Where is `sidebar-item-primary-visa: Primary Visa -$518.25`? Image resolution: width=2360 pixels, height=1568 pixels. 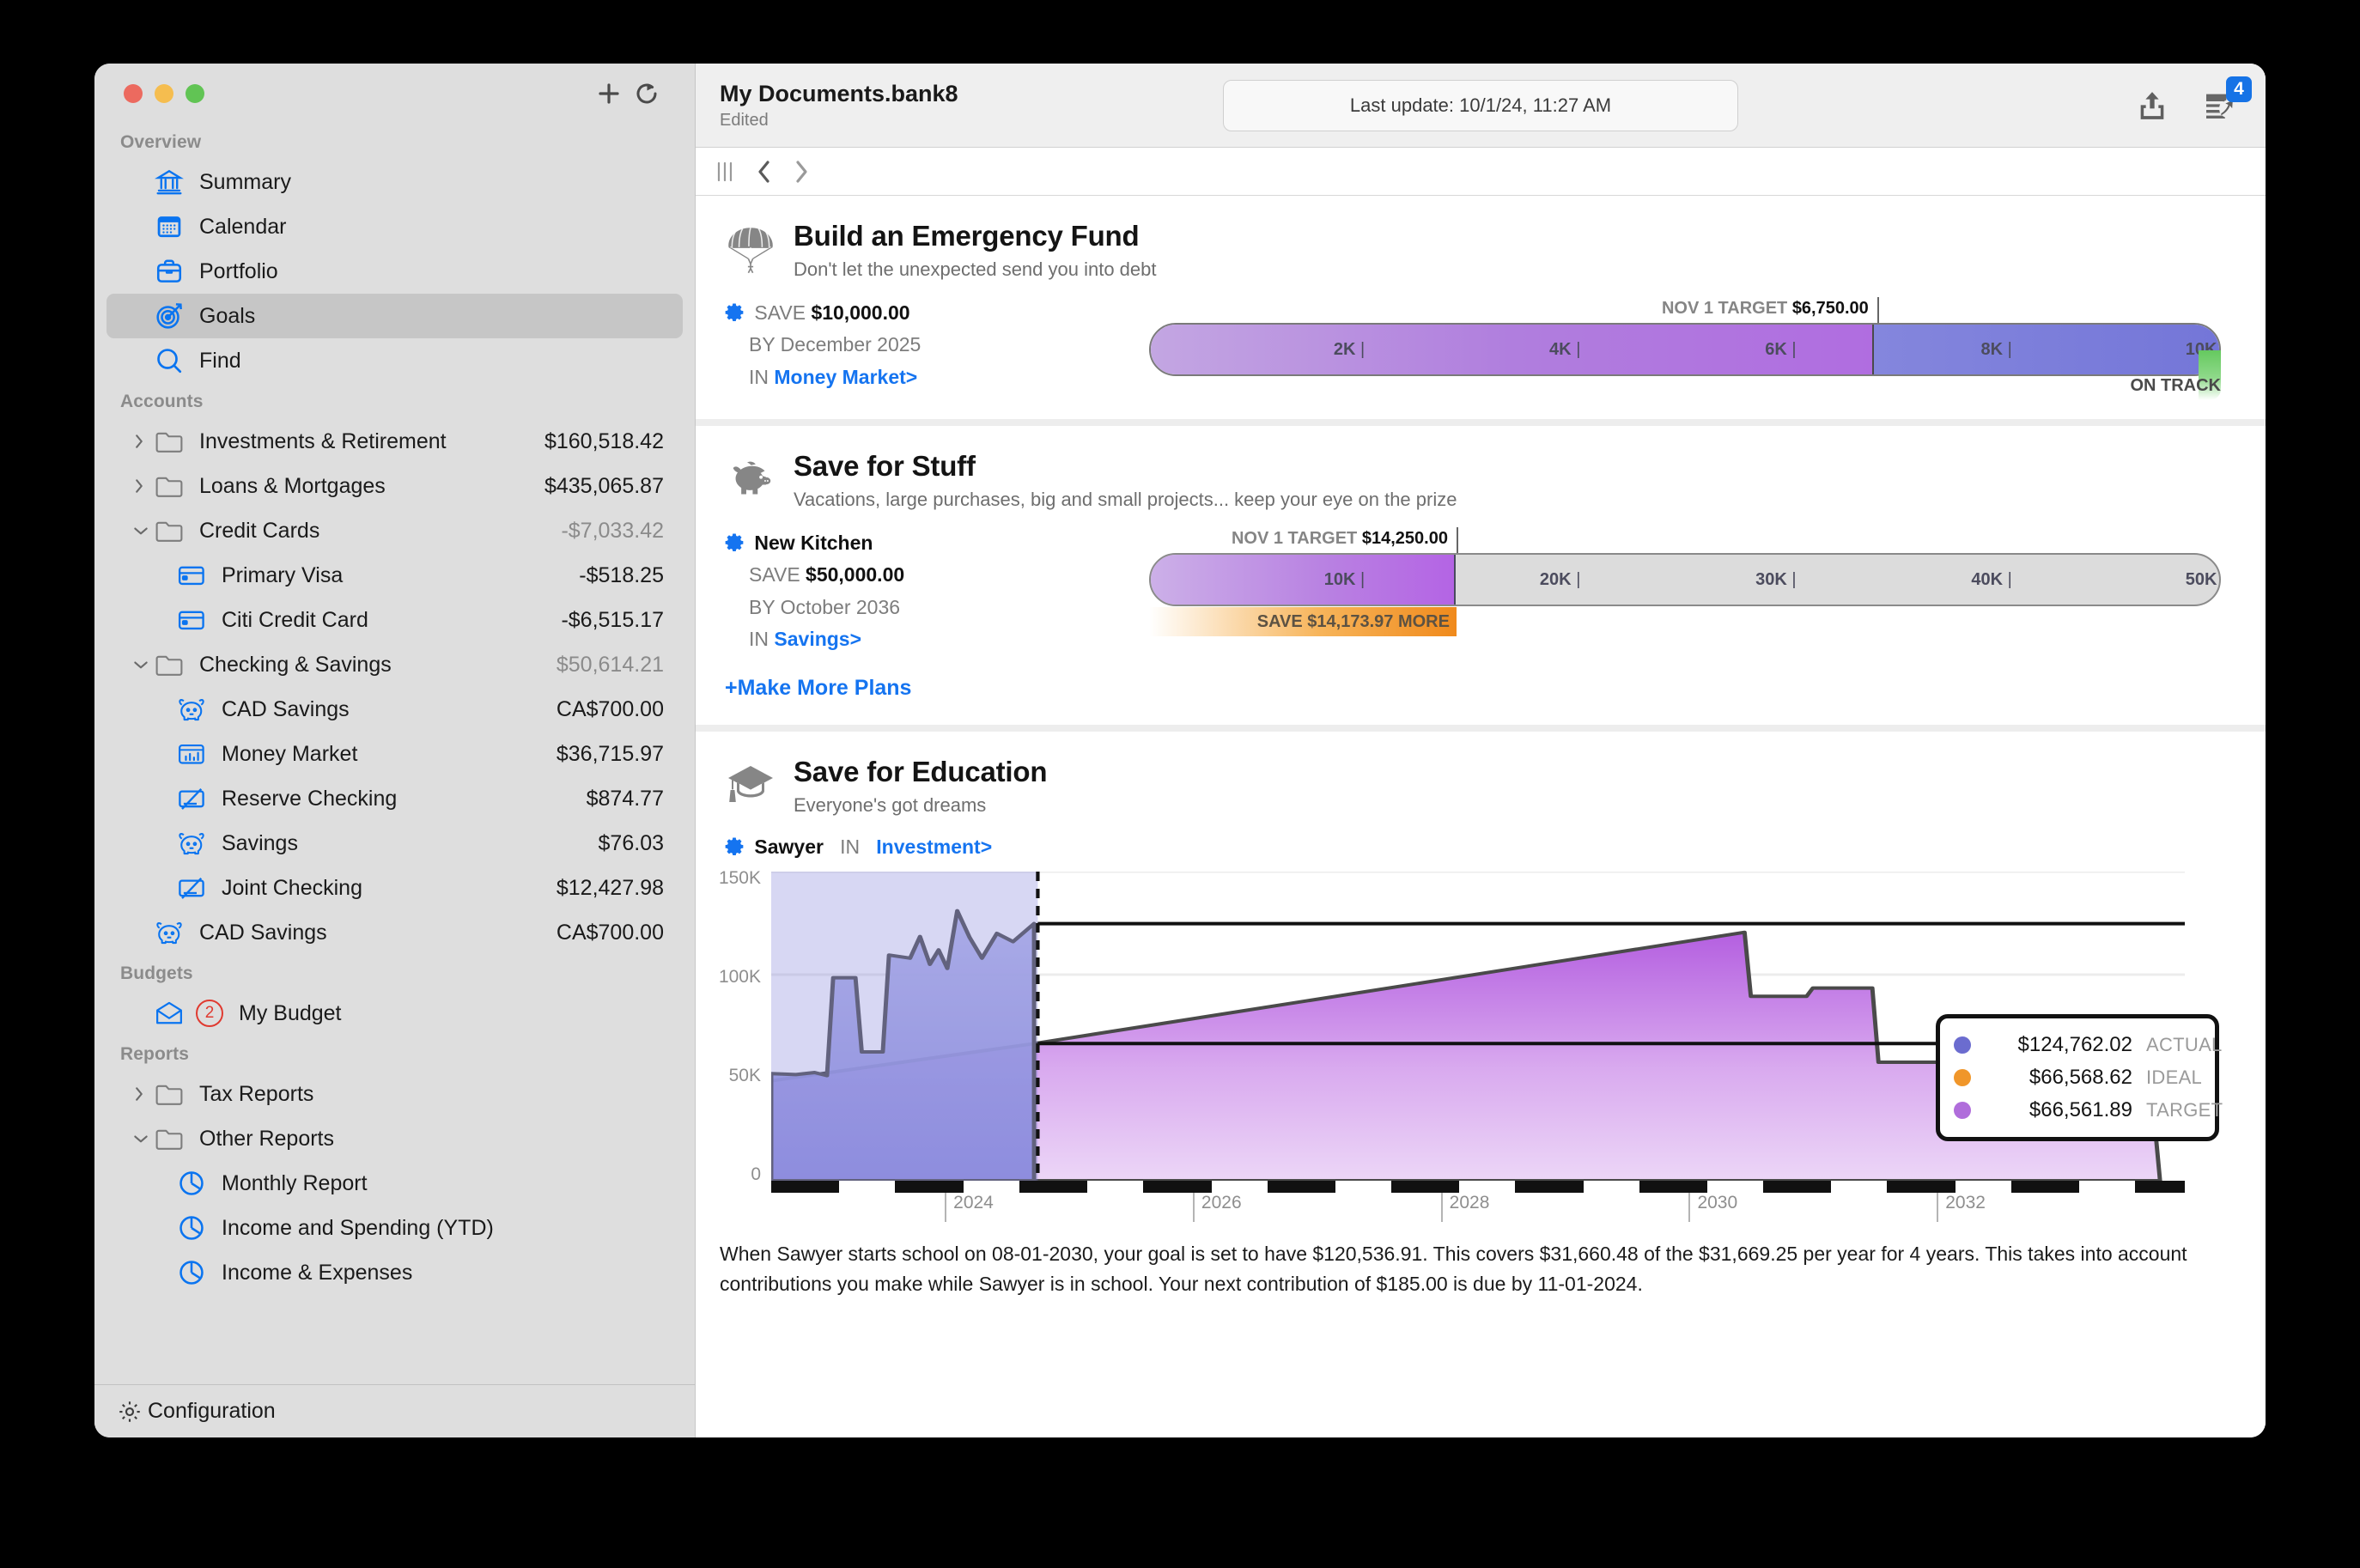 sidebar-item-primary-visa: Primary Visa -$518.25 is located at coordinates (394, 575).